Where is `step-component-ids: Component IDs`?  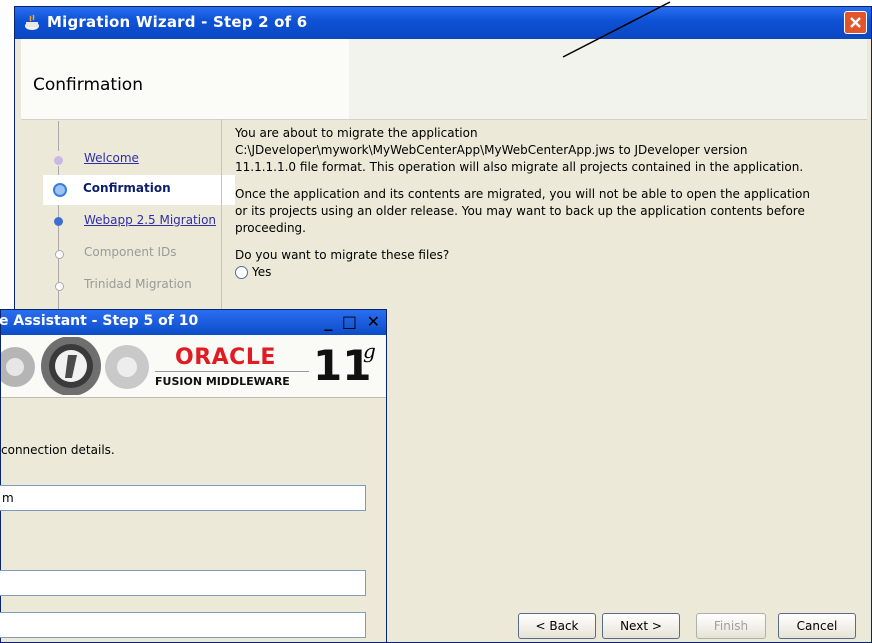 step-component-ids: Component IDs is located at coordinates (129, 254).